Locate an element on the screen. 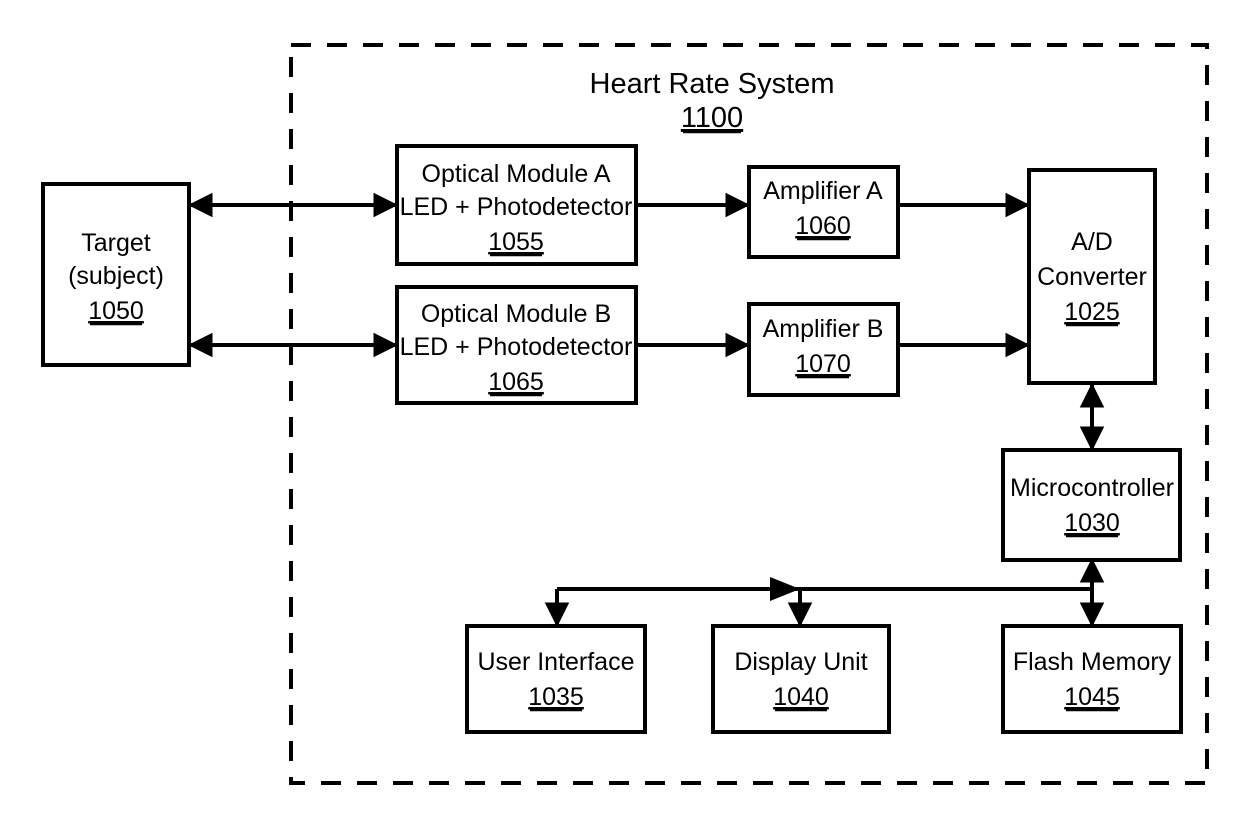 This screenshot has width=1240, height=835. block-optical-module-b-line2: LED + Photodetector is located at coordinates (516, 347).